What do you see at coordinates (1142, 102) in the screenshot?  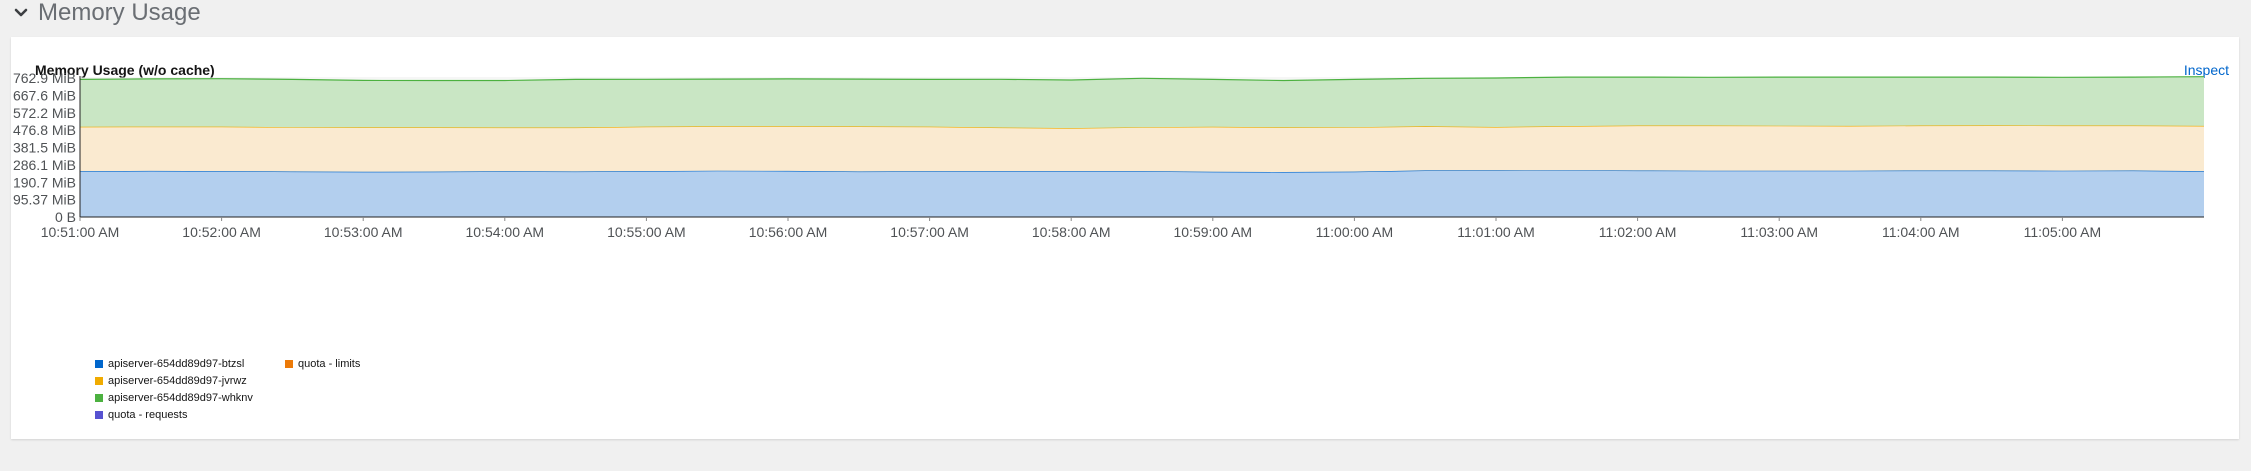 I see `area-apiserver-654dd89d97-whknv` at bounding box center [1142, 102].